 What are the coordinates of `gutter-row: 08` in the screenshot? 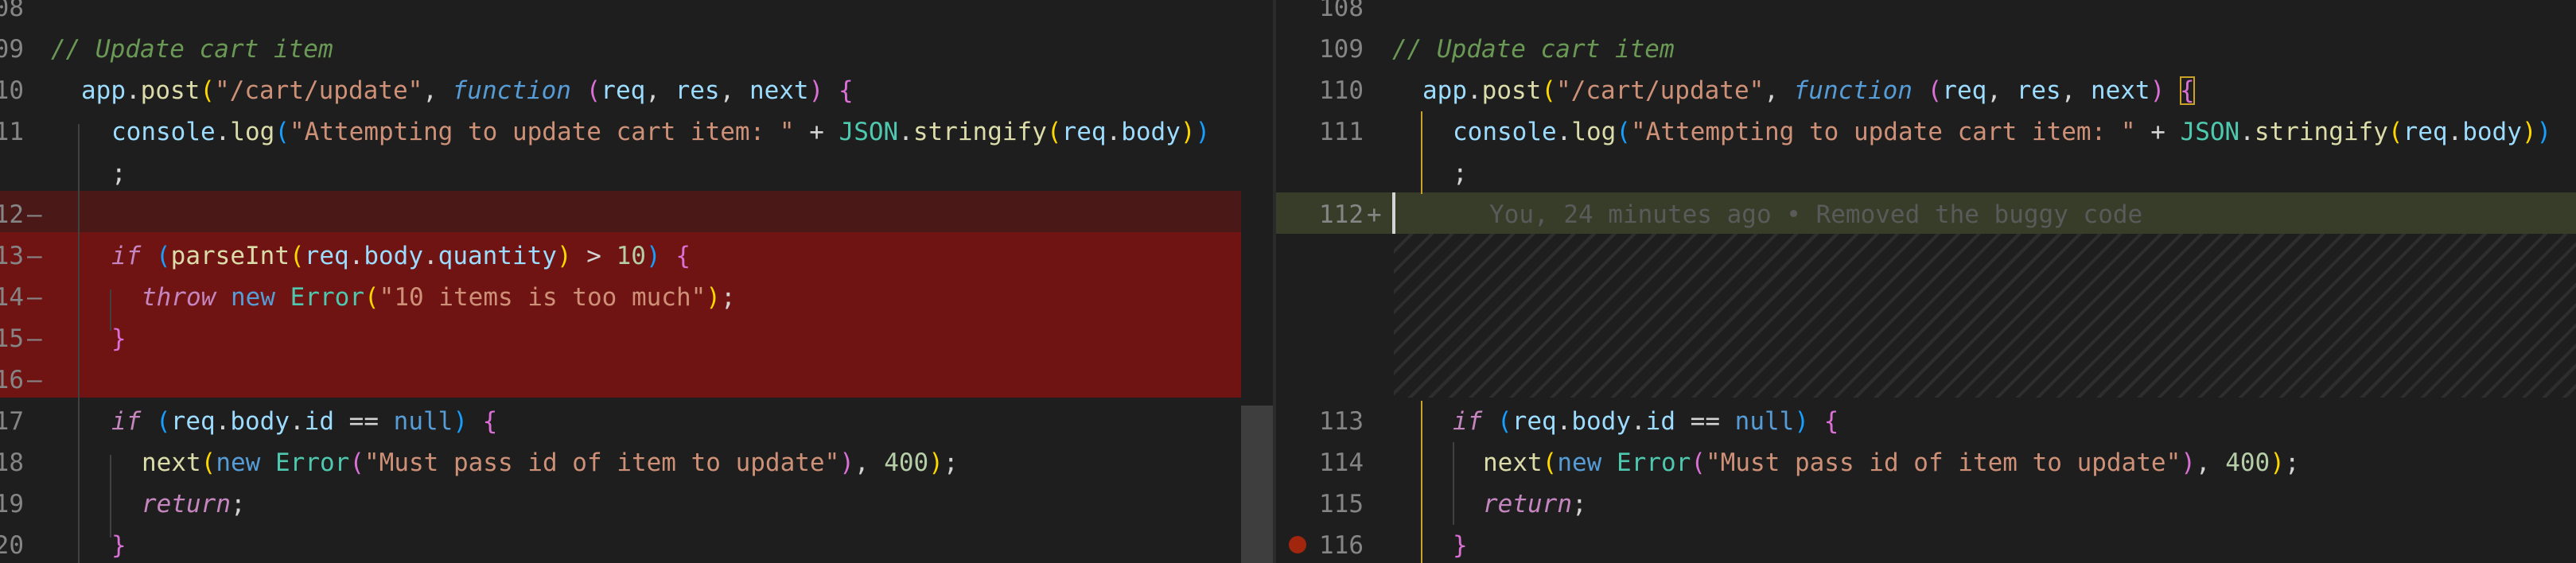 It's located at (620, 15).